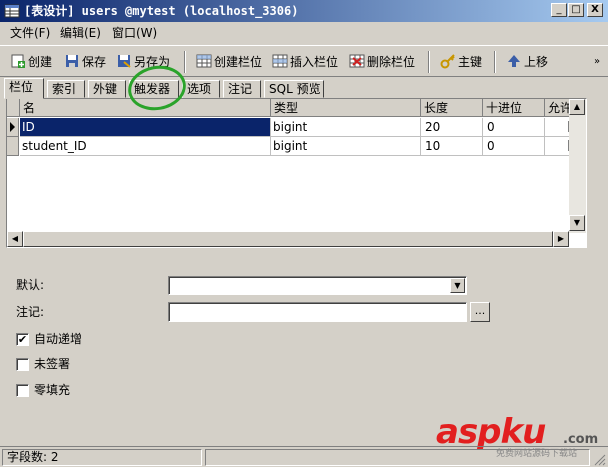  Describe the element at coordinates (18, 61) in the screenshot. I see `new-table-icon` at that location.